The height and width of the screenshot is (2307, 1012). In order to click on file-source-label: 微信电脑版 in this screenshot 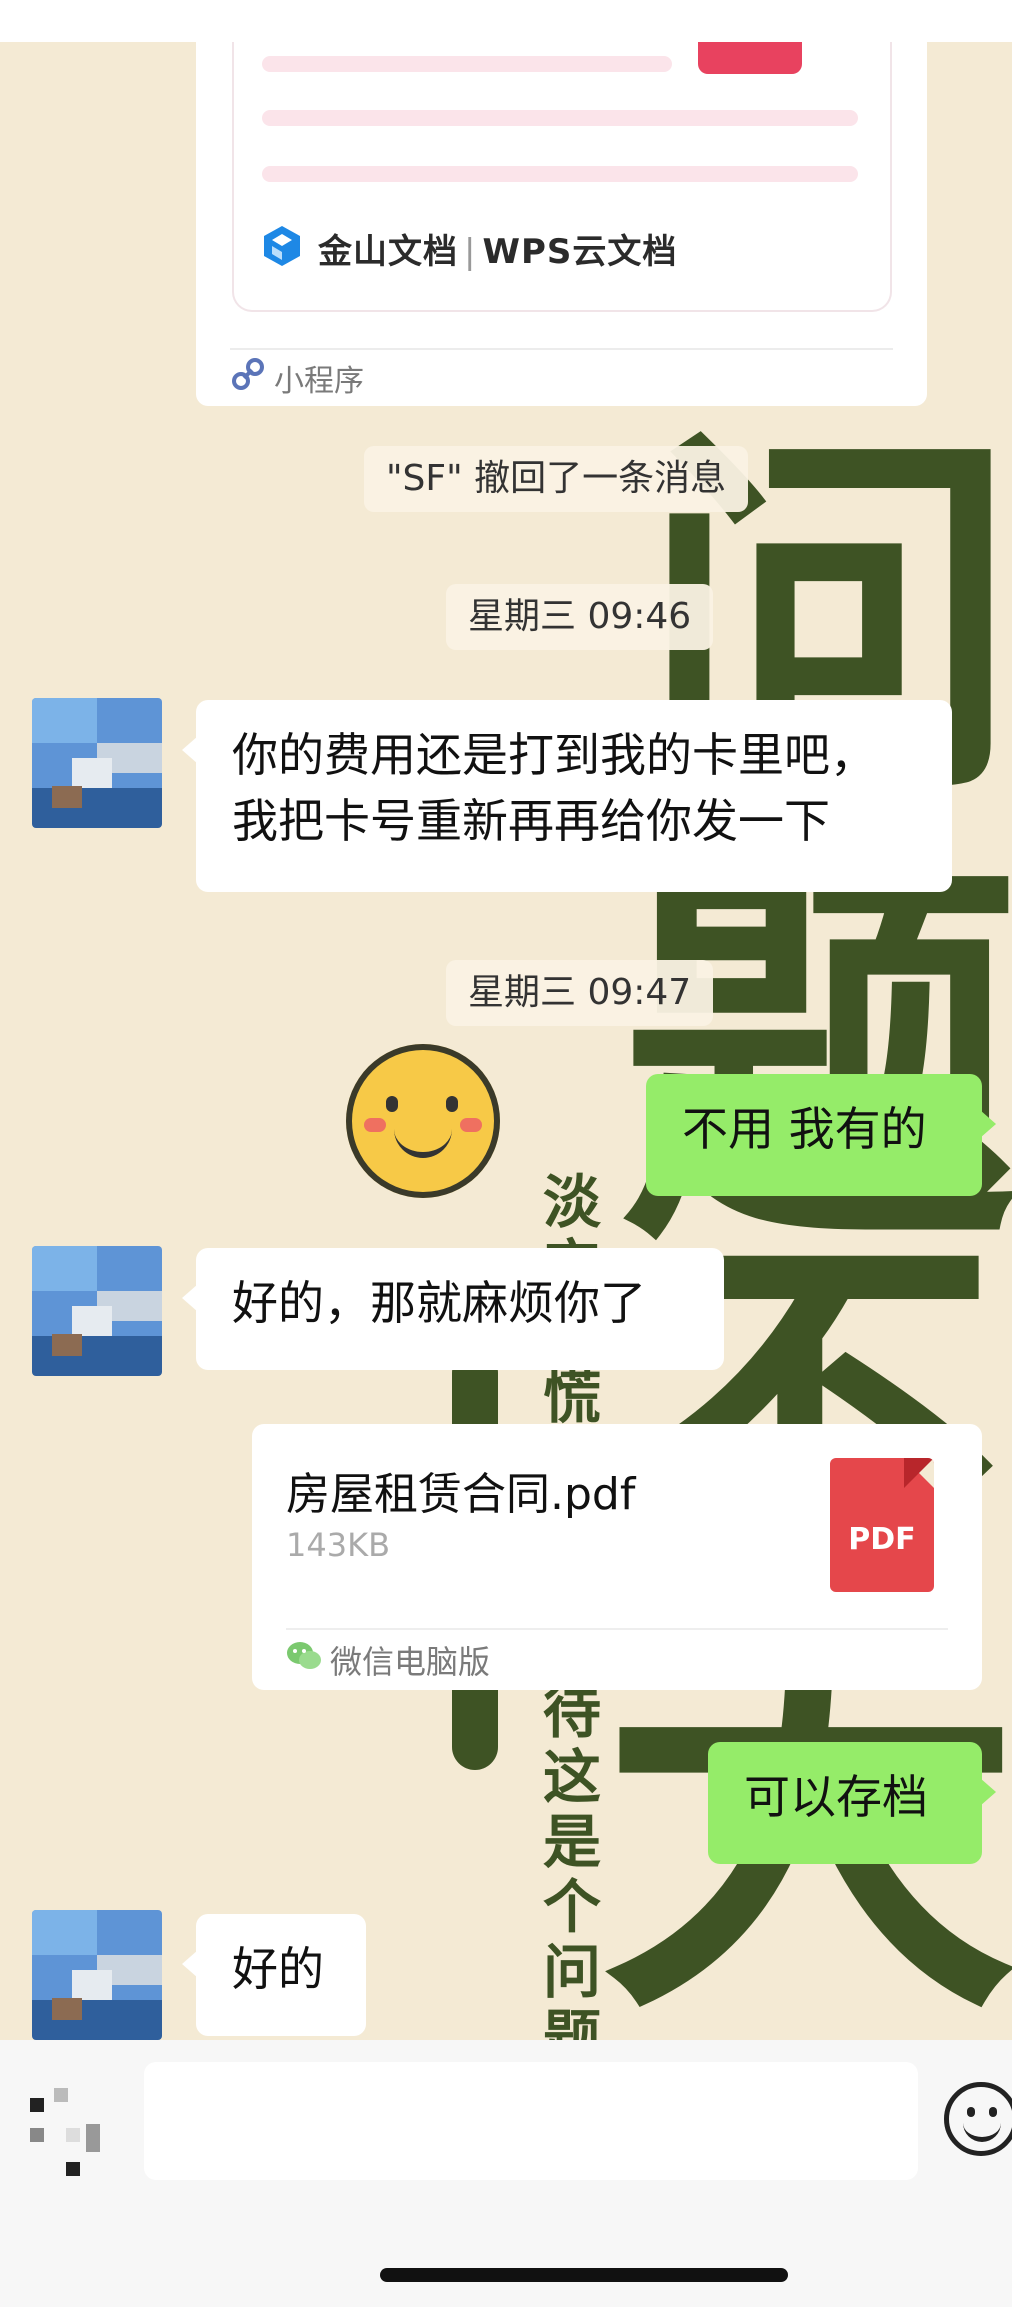, I will do `click(410, 1662)`.